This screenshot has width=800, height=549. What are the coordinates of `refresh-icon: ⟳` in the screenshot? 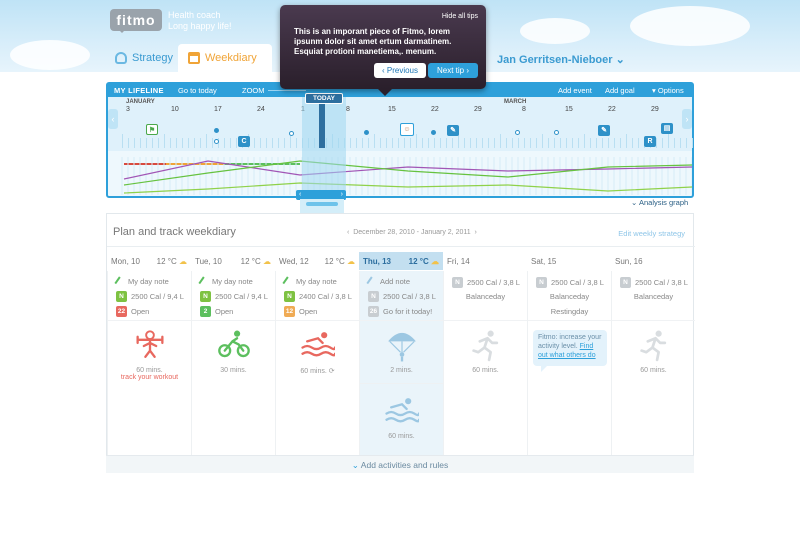 It's located at (332, 371).